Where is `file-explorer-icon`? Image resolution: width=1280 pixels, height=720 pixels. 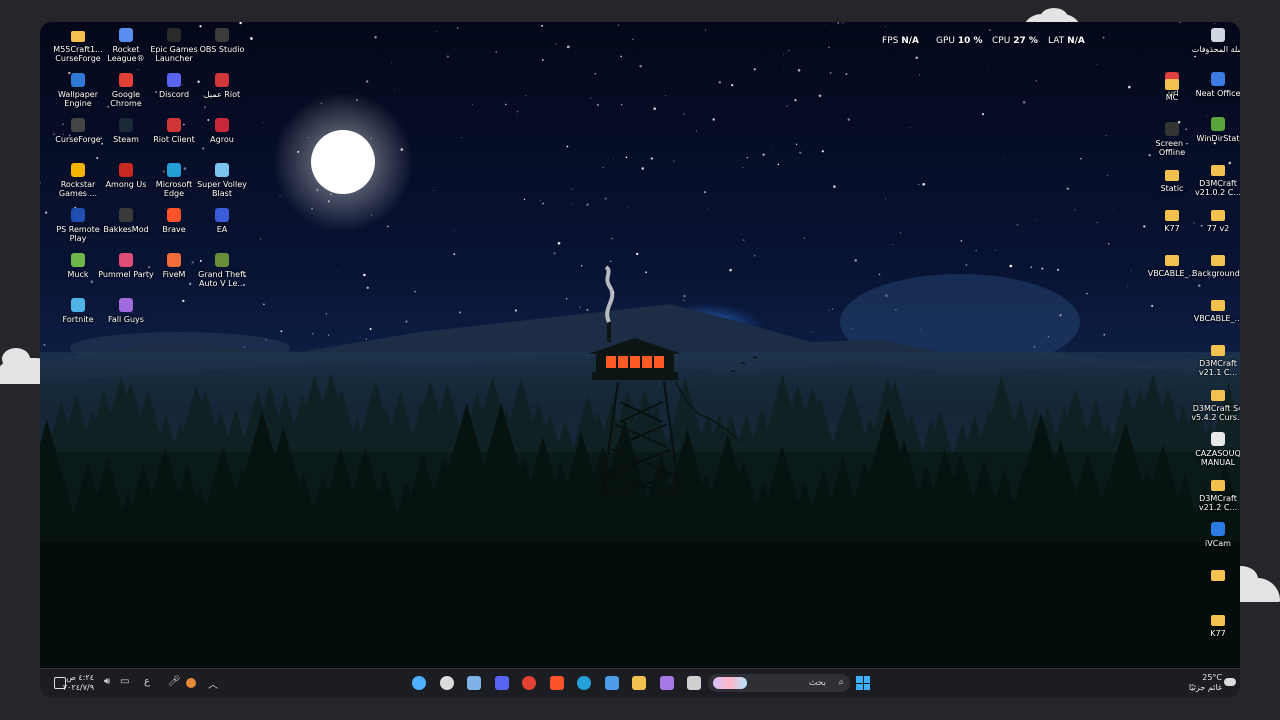 file-explorer-icon is located at coordinates (639, 683).